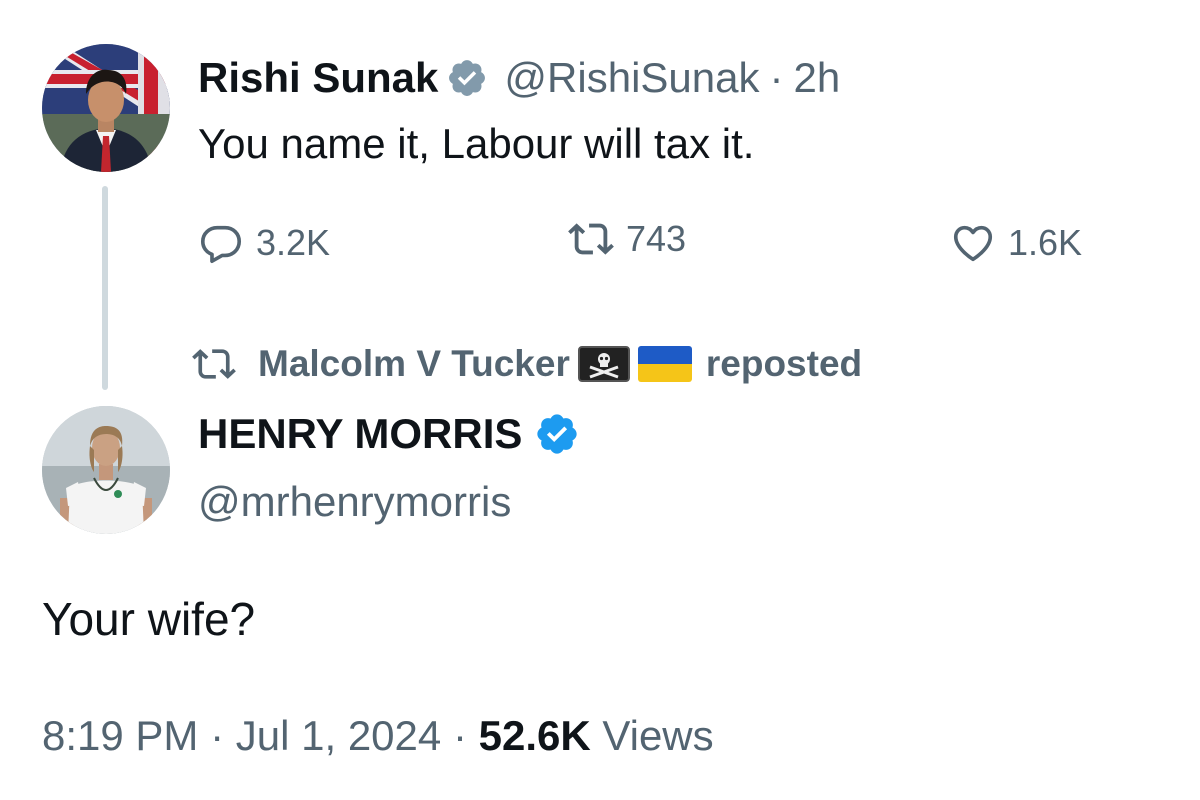 This screenshot has height=800, width=1200. I want to click on grey-verified-icon, so click(467, 78).